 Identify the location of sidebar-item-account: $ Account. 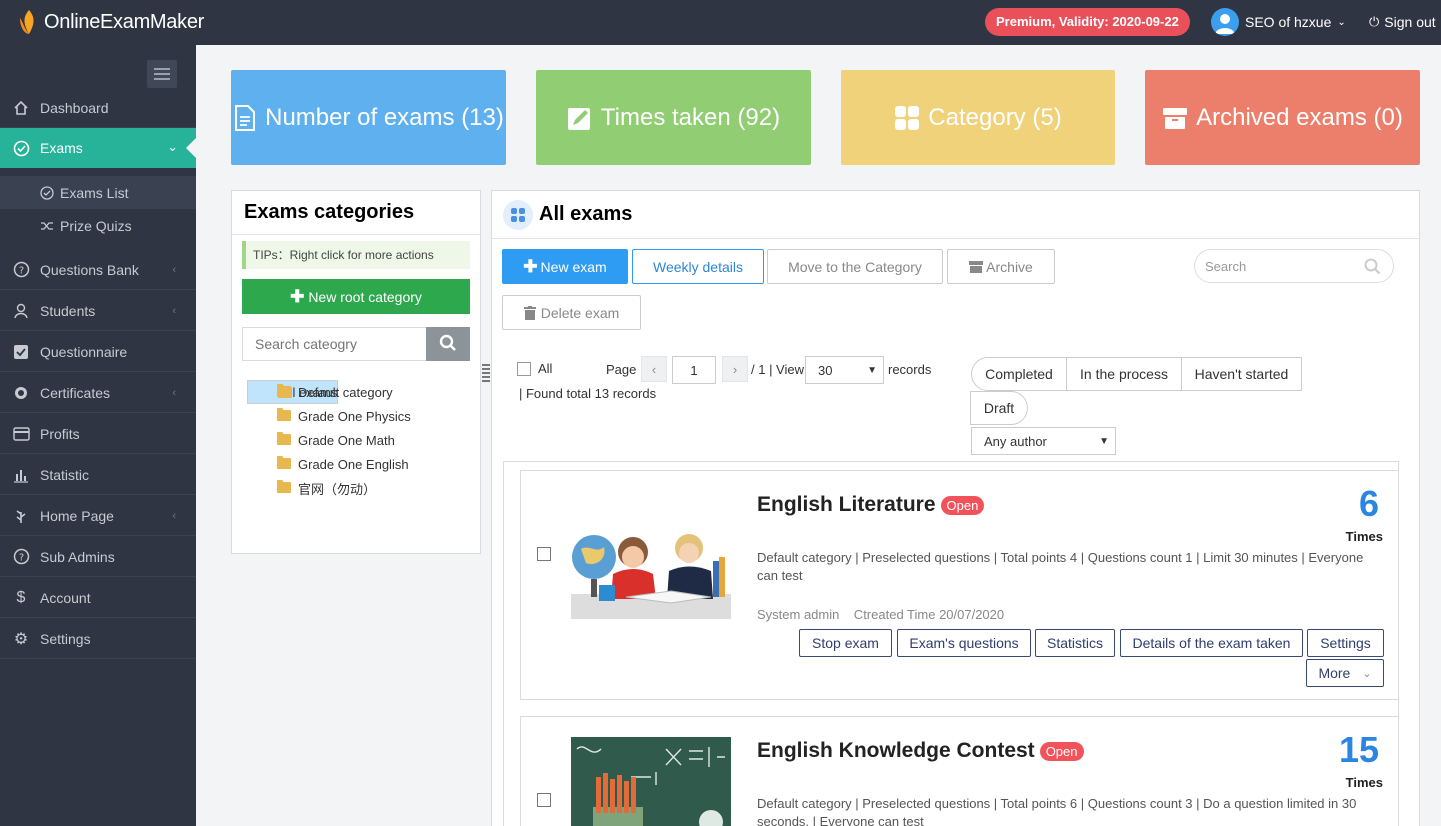
(98, 598).